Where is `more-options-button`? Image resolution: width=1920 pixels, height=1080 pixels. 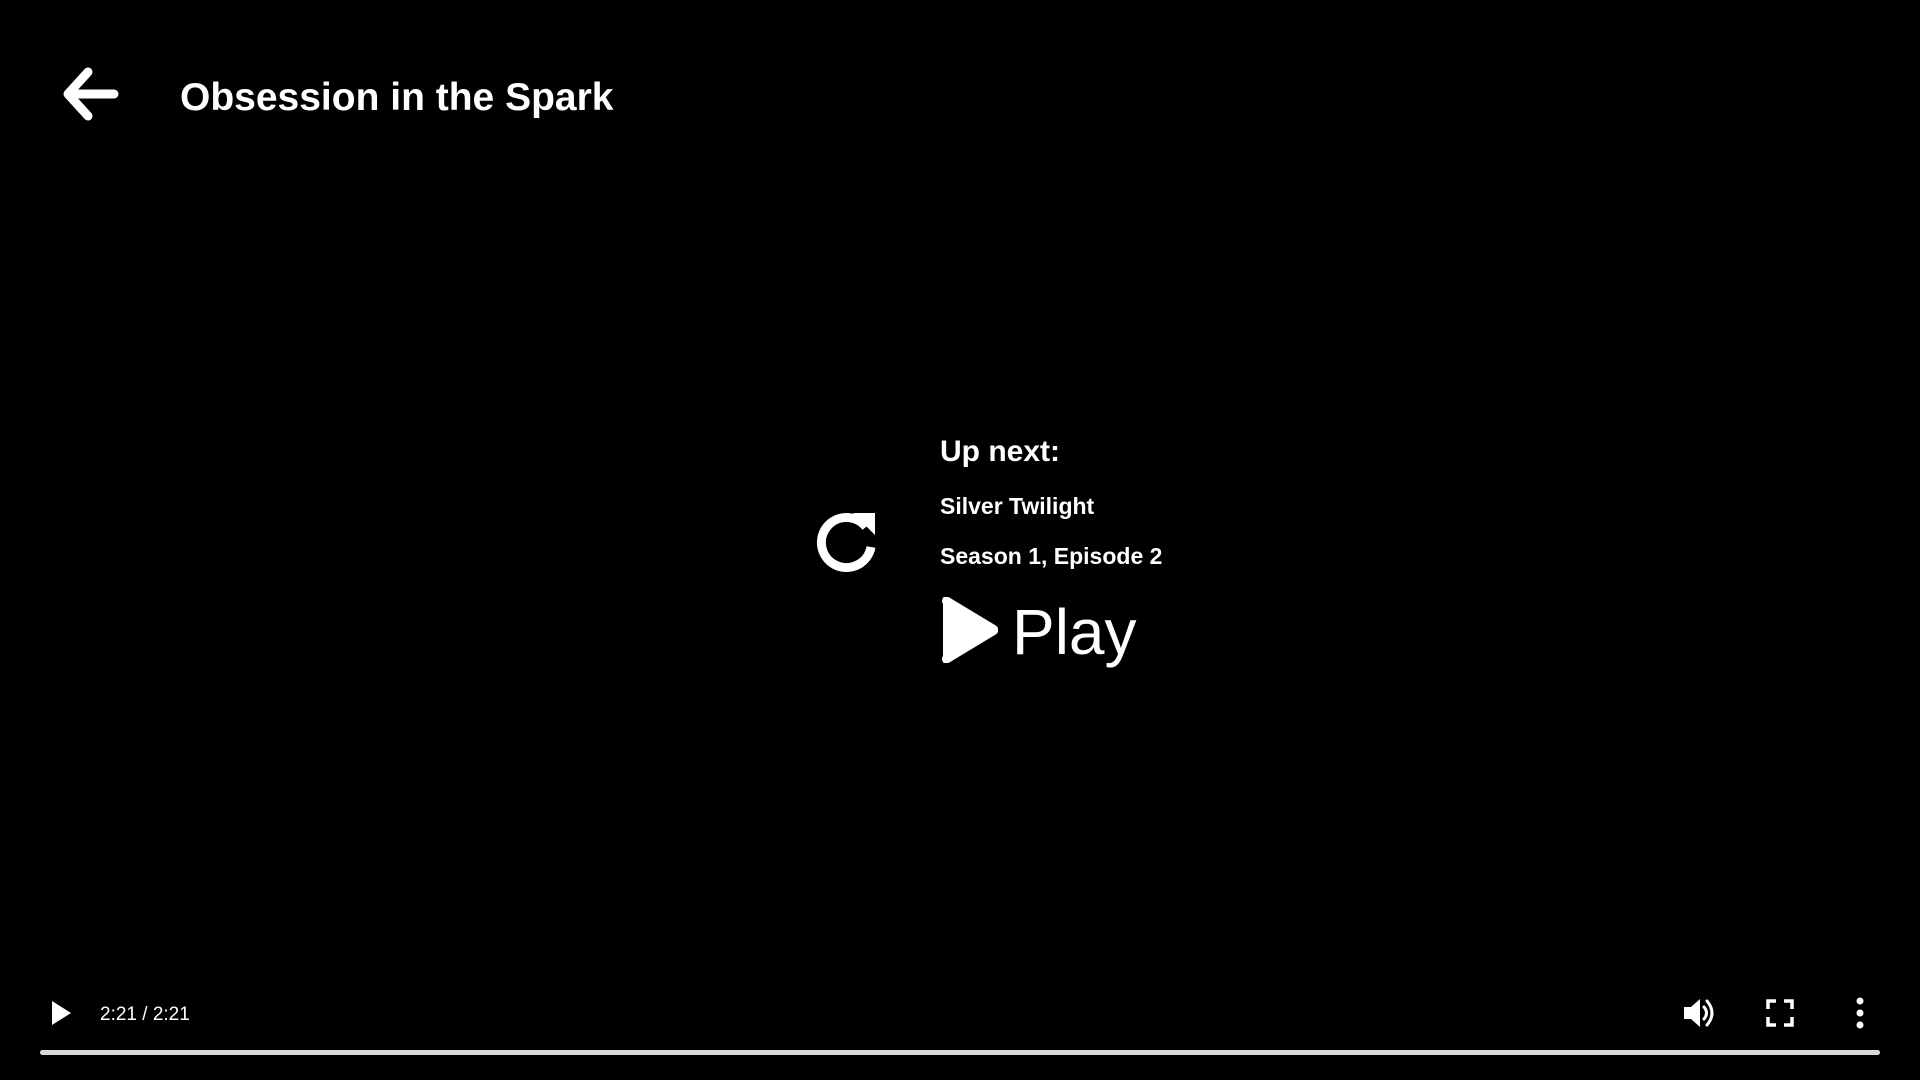 more-options-button is located at coordinates (1860, 1015).